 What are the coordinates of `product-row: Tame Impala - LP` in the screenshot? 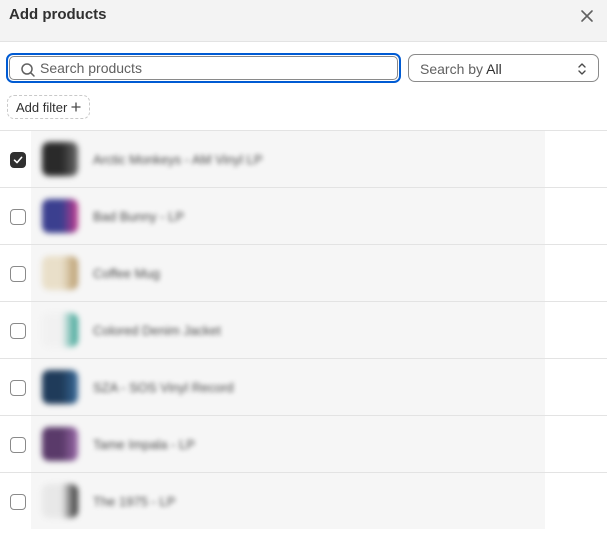 It's located at (303, 443).